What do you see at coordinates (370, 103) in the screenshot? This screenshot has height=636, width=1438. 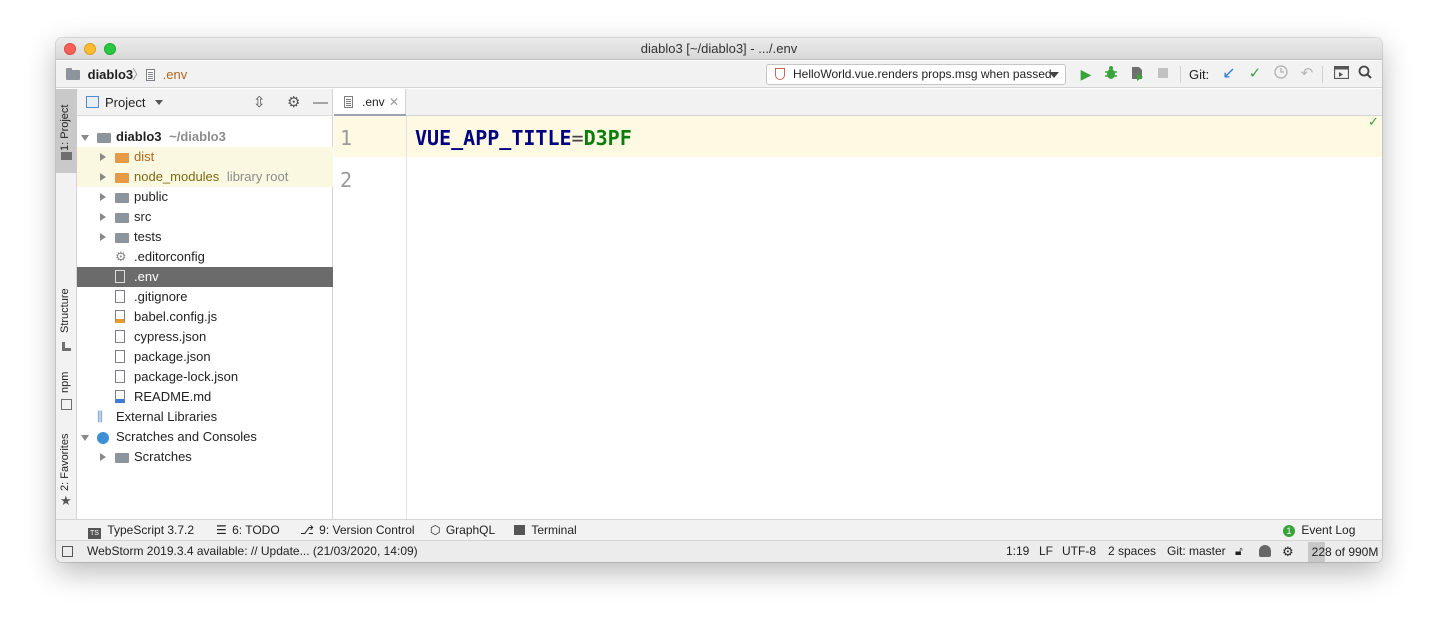 I see `editor-tab-env: .env ✕` at bounding box center [370, 103].